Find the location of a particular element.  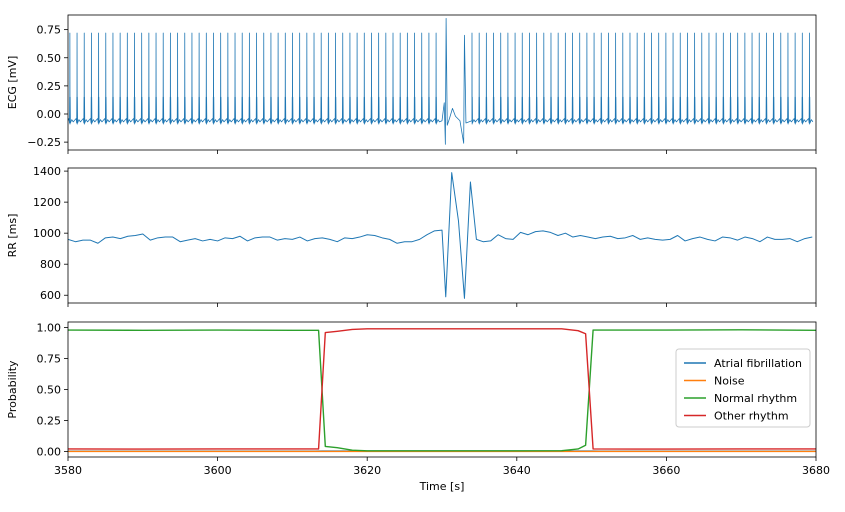

x-tick-label: 3680 is located at coordinates (816, 470).